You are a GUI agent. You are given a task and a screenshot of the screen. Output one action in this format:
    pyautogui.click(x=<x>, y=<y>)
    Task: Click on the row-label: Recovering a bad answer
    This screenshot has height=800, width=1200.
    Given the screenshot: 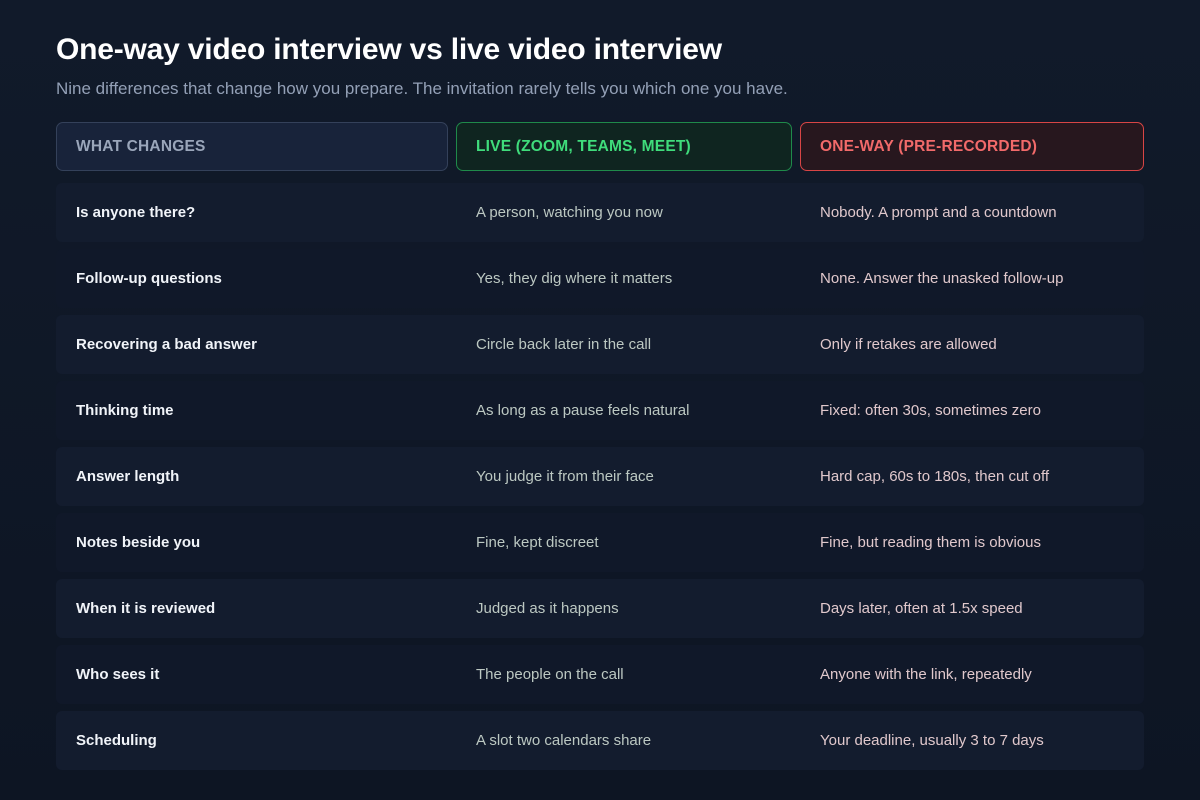 What is the action you would take?
    pyautogui.click(x=166, y=344)
    